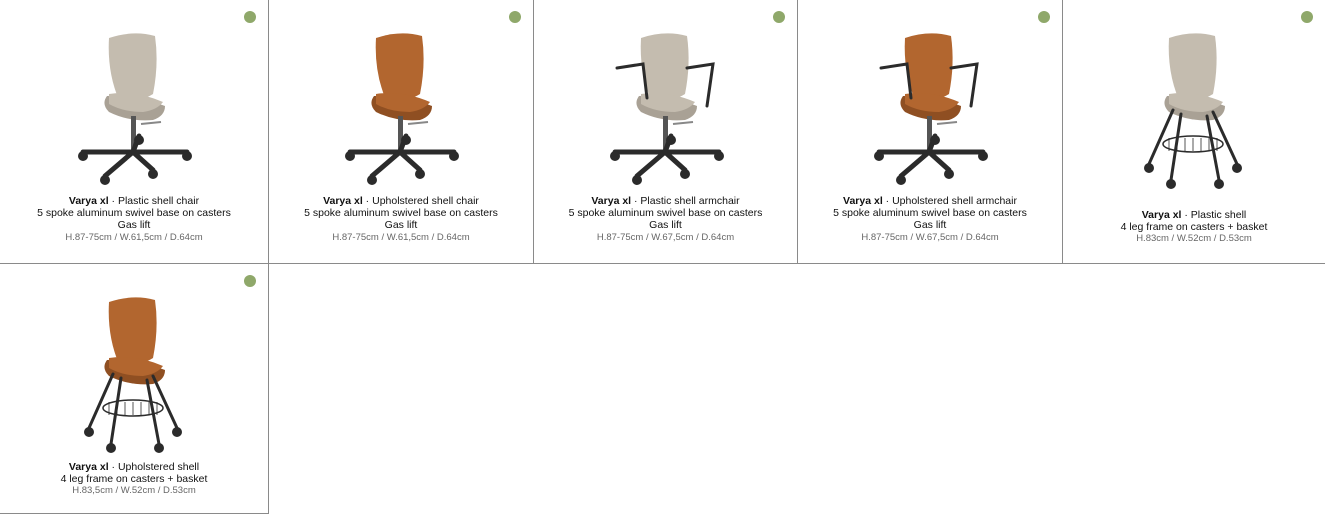 The image size is (1325, 514). What do you see at coordinates (690, 201) in the screenshot?
I see `product-type: Plastic shell armchair` at bounding box center [690, 201].